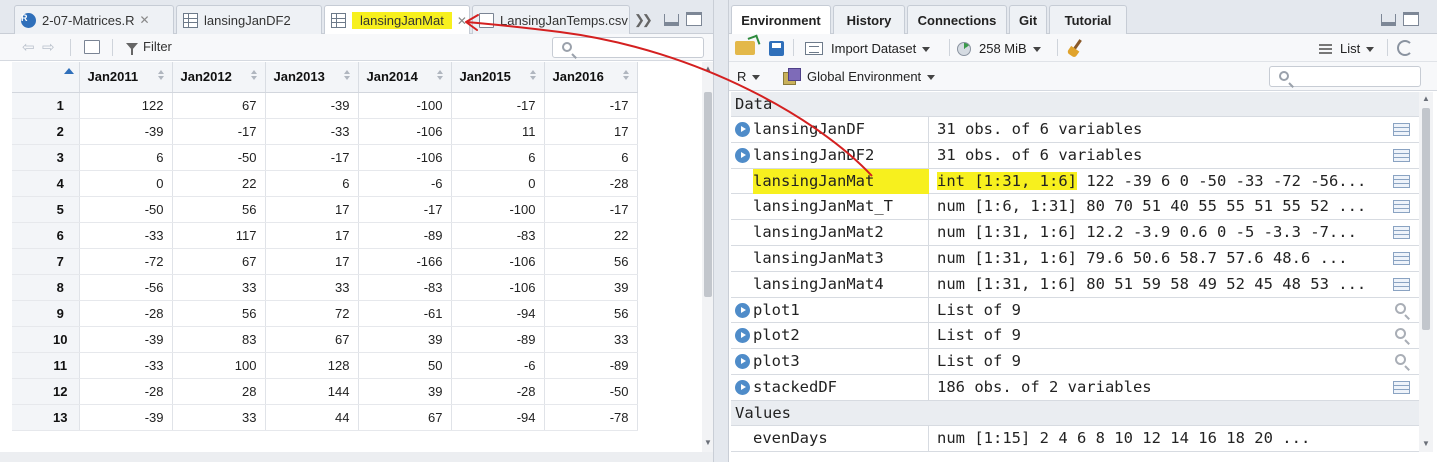  Describe the element at coordinates (312, 313) in the screenshot. I see `table-cell: 72` at that location.